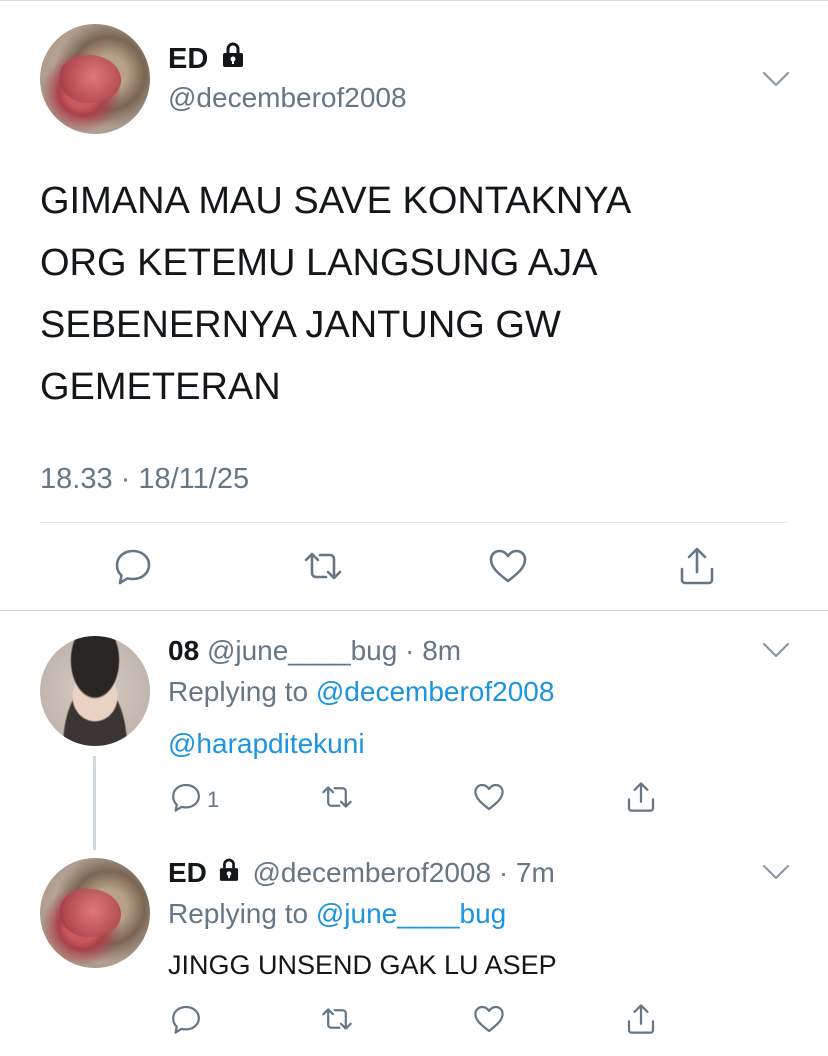 Image resolution: width=828 pixels, height=1056 pixels. What do you see at coordinates (94, 803) in the screenshot?
I see `thread-line` at bounding box center [94, 803].